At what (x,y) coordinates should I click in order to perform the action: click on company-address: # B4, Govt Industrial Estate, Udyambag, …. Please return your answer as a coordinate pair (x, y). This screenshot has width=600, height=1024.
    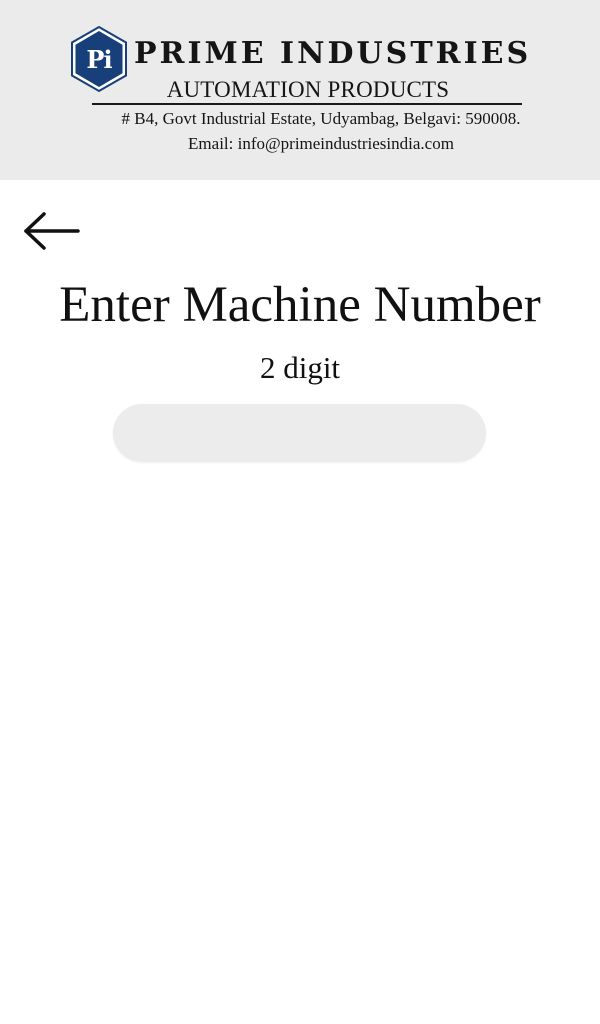
    Looking at the image, I should click on (321, 118).